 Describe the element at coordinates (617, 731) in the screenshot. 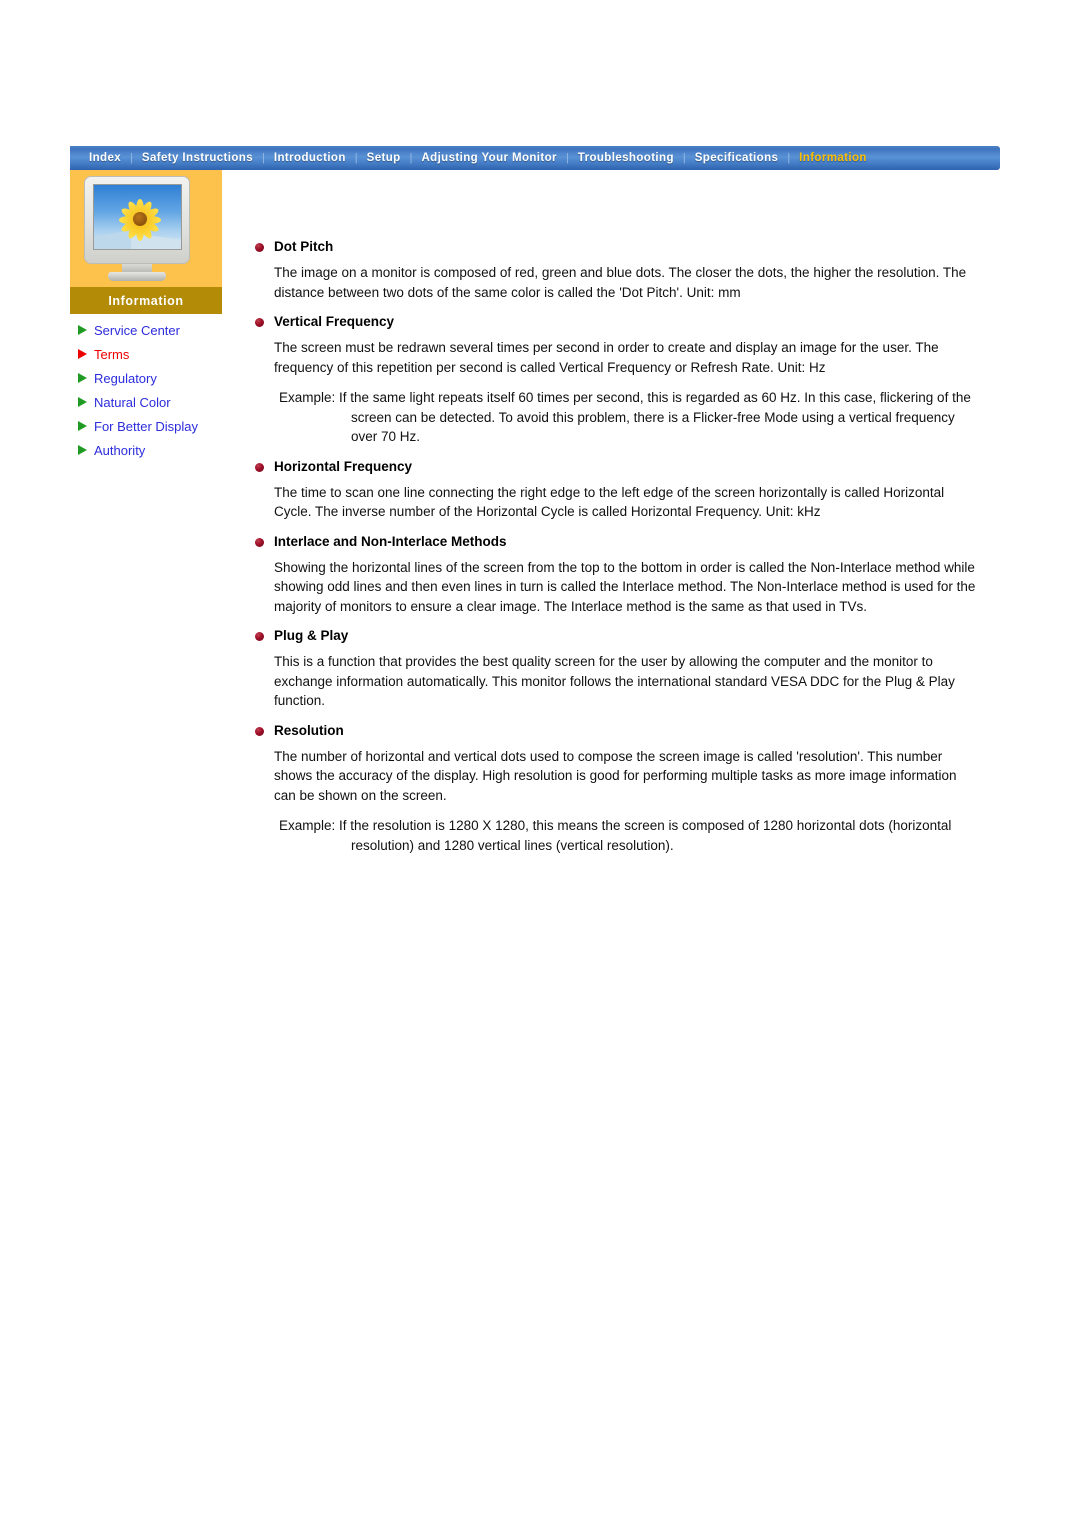

I see `section-heading: Resolution` at that location.